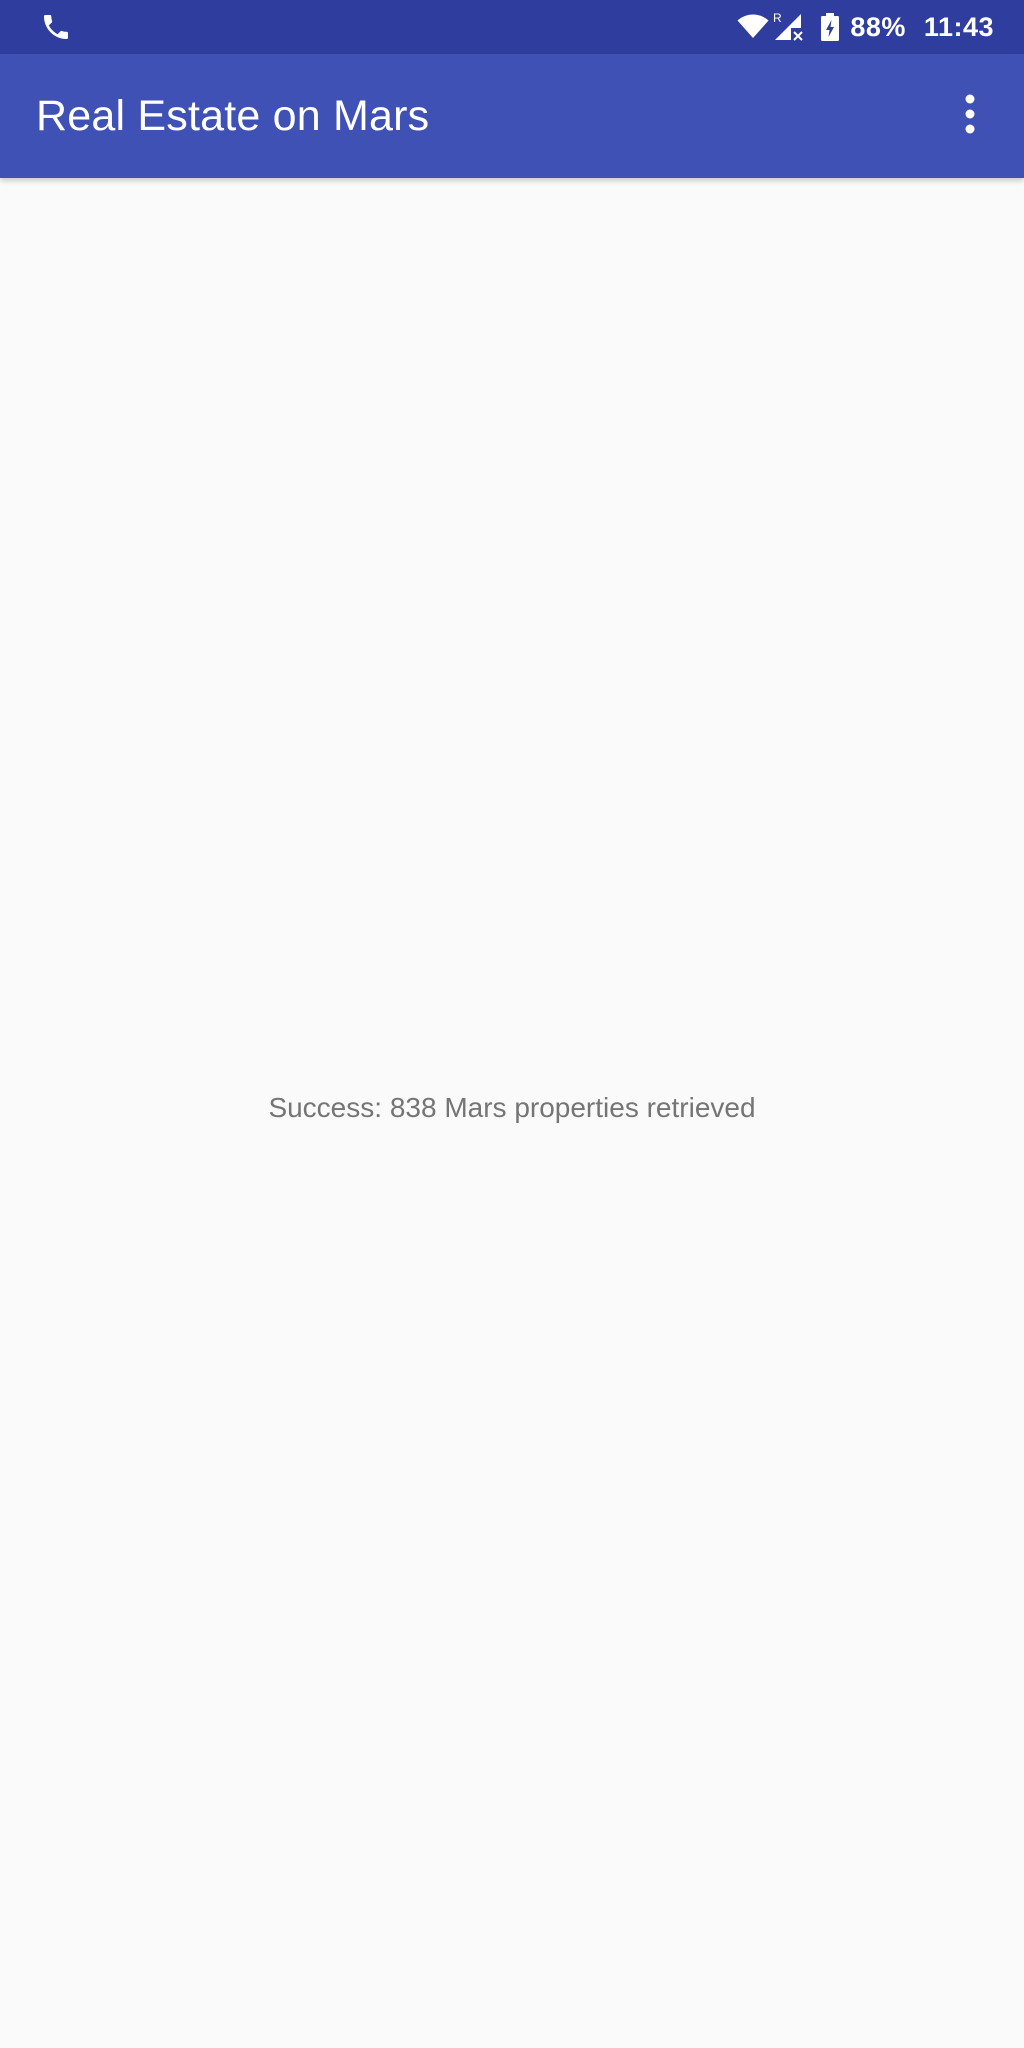 Image resolution: width=1024 pixels, height=2048 pixels. I want to click on more-vert-icon, so click(970, 116).